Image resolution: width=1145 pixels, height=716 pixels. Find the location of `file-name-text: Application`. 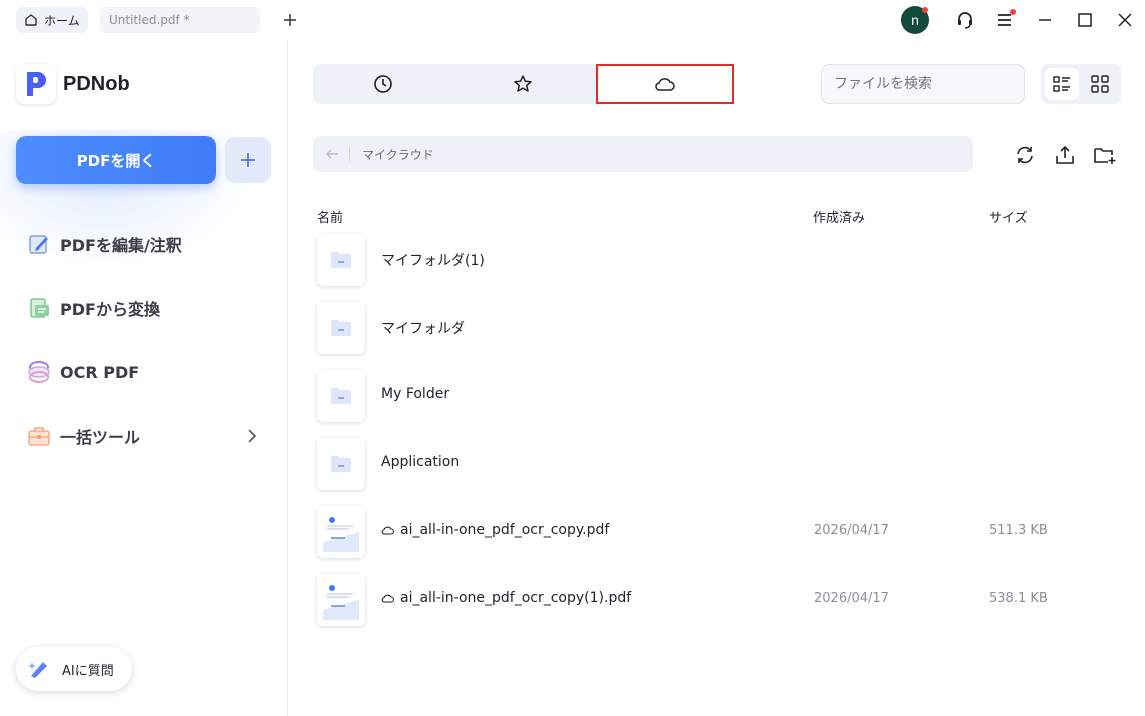

file-name-text: Application is located at coordinates (420, 462).